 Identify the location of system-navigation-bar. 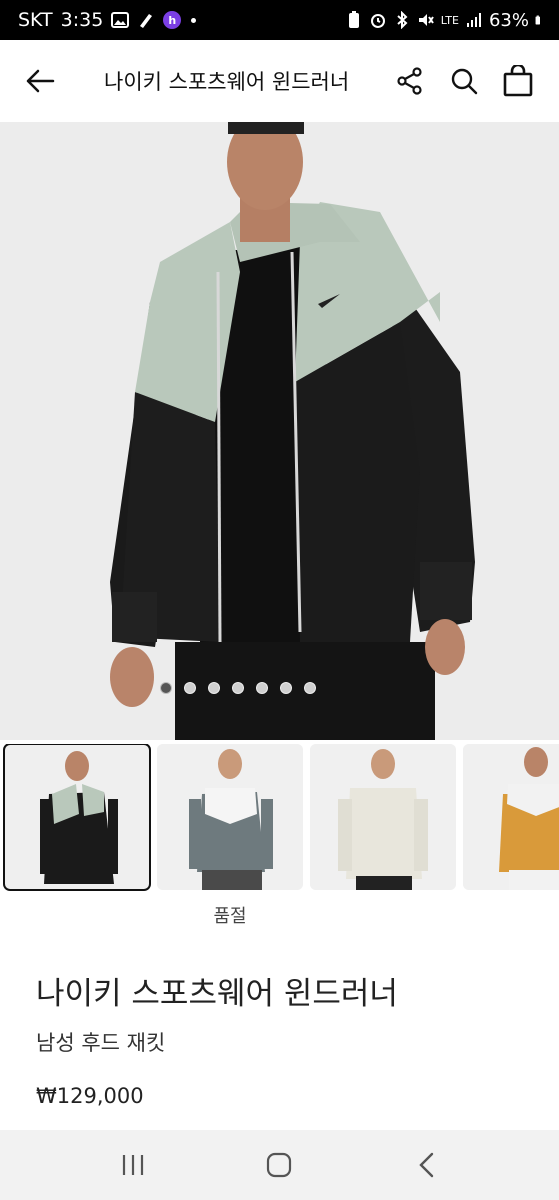
(279, 1165).